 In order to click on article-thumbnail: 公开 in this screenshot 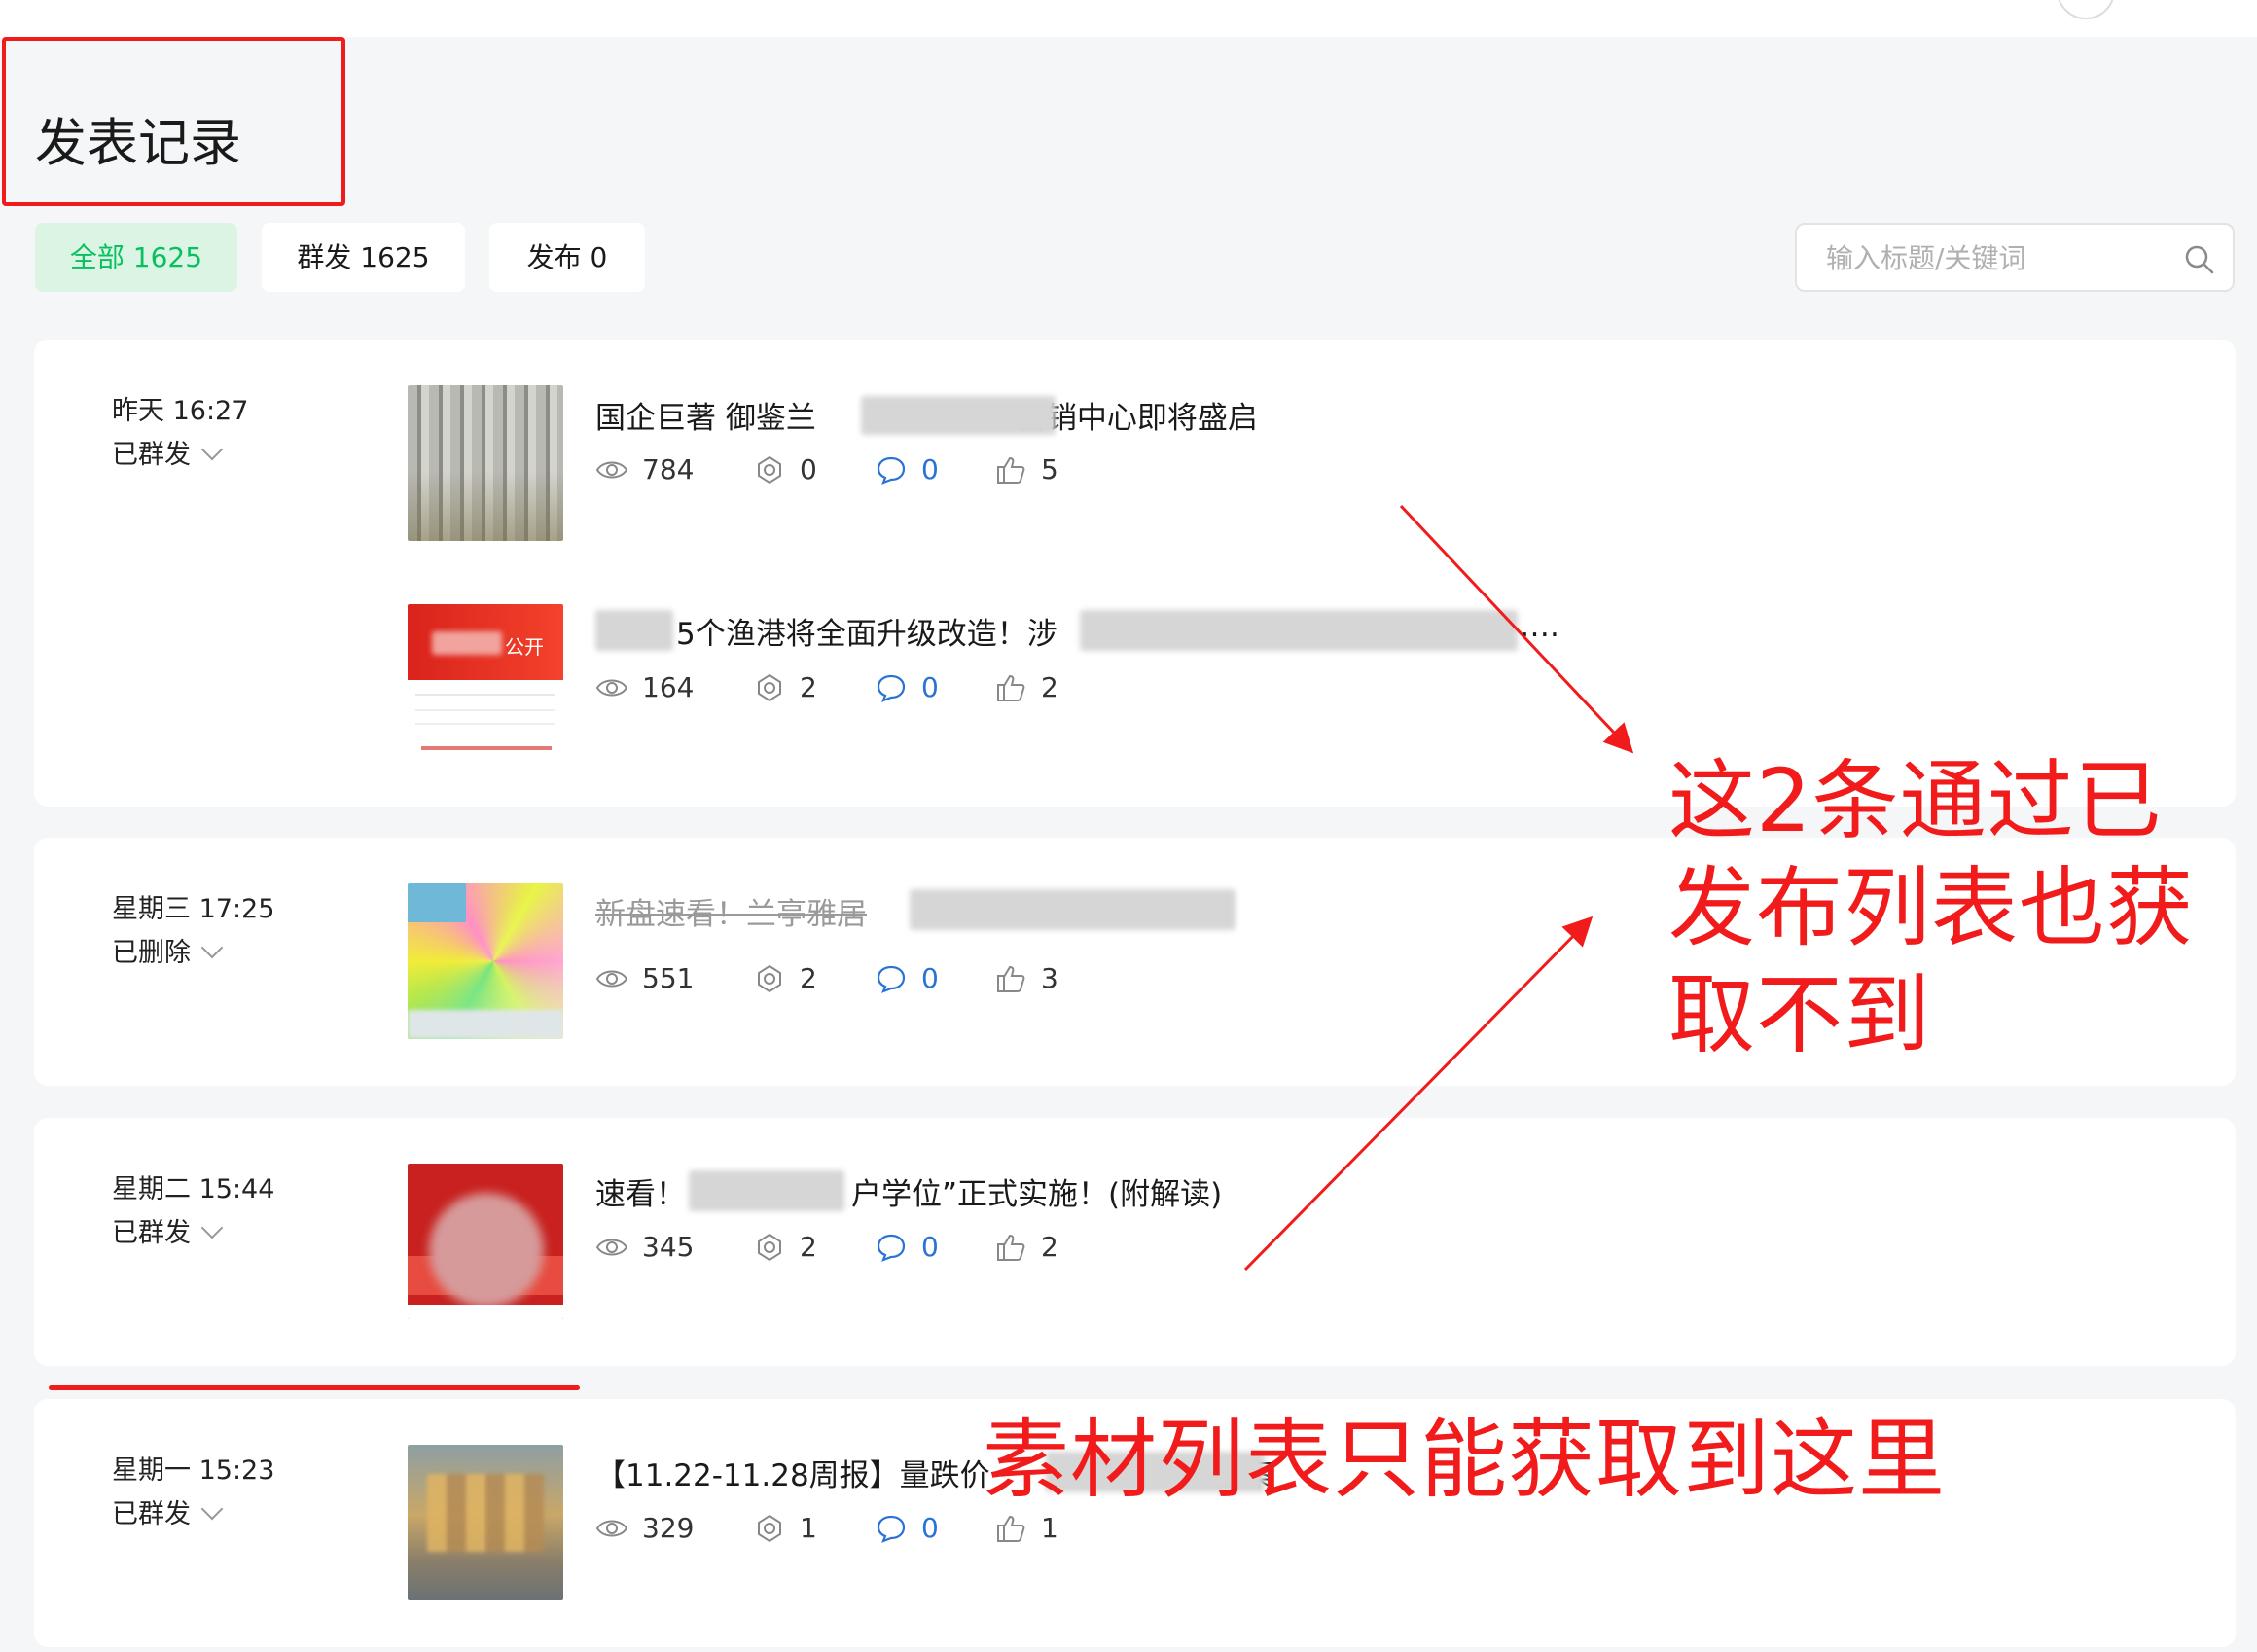, I will do `click(485, 682)`.